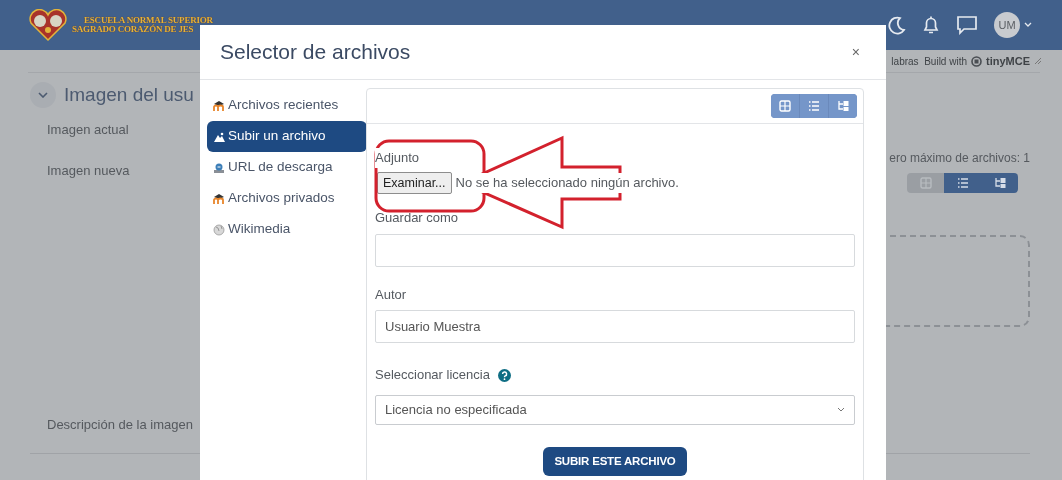  What do you see at coordinates (88, 129) in the screenshot?
I see `field-label: Imagen actual` at bounding box center [88, 129].